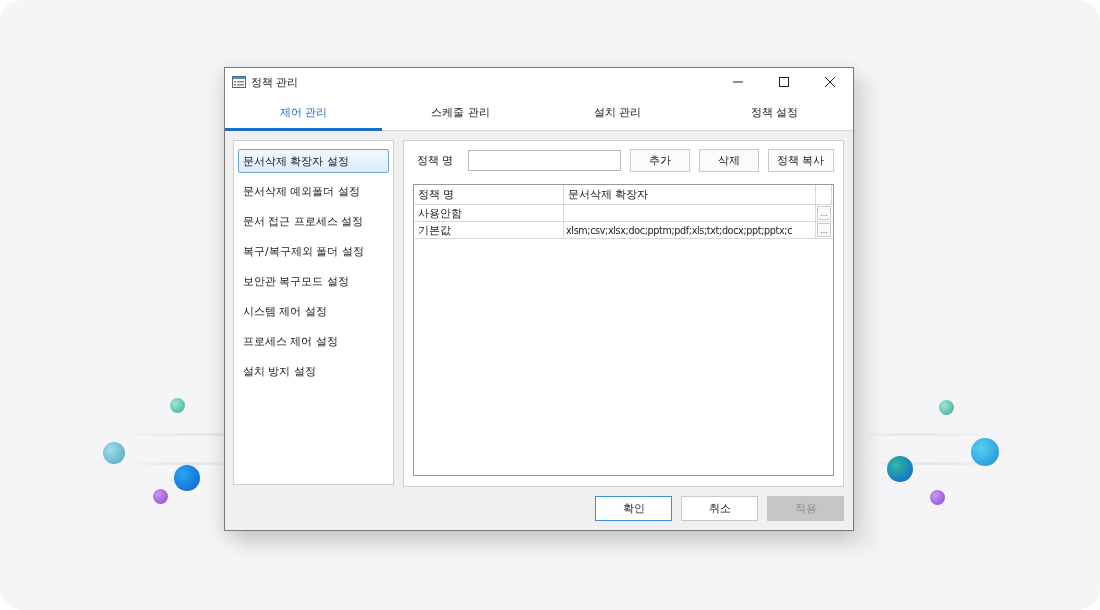 The width and height of the screenshot is (1100, 610). Describe the element at coordinates (633, 508) in the screenshot. I see `confirm-button: 확인` at that location.